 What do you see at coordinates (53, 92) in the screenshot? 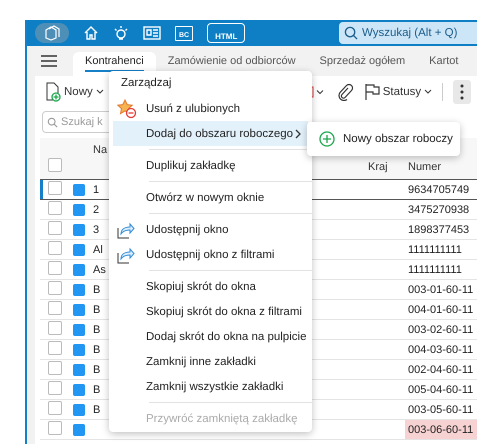
I see `file-plus-icon` at bounding box center [53, 92].